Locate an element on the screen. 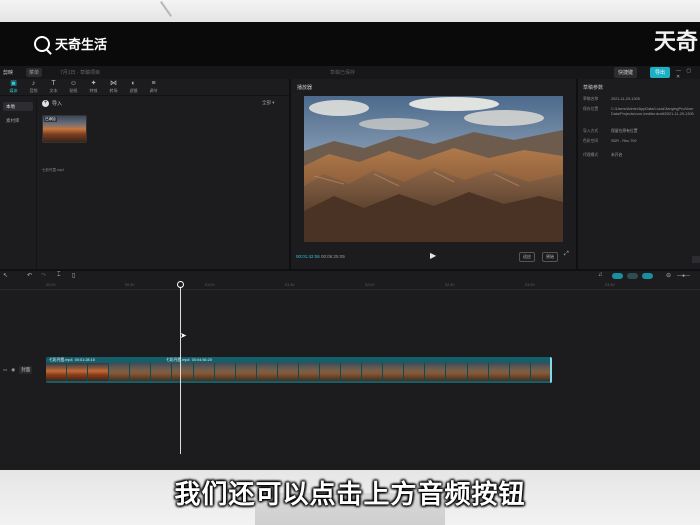 The height and width of the screenshot is (525, 700). details-key: 保存位置 is located at coordinates (591, 109).